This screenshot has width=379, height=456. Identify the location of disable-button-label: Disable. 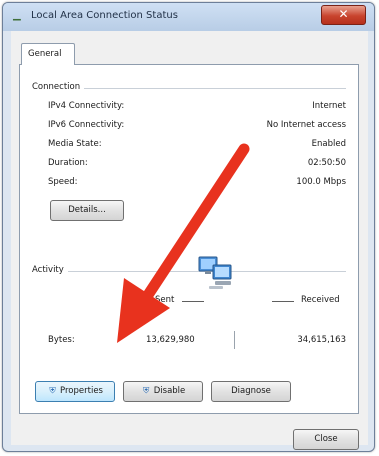
(169, 391).